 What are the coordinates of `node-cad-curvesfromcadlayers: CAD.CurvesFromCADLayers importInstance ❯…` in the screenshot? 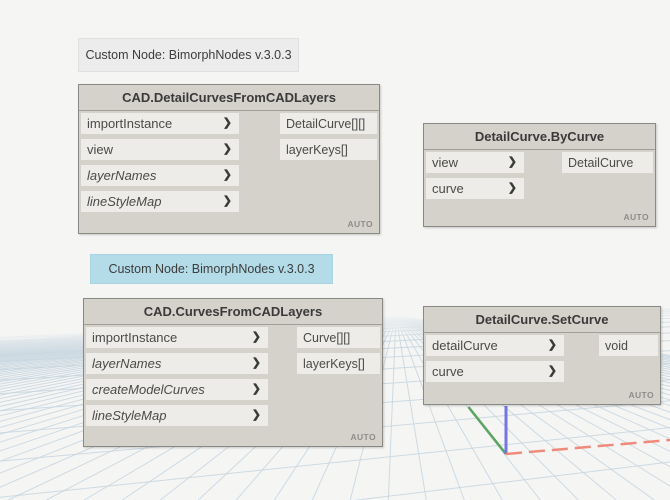 It's located at (233, 372).